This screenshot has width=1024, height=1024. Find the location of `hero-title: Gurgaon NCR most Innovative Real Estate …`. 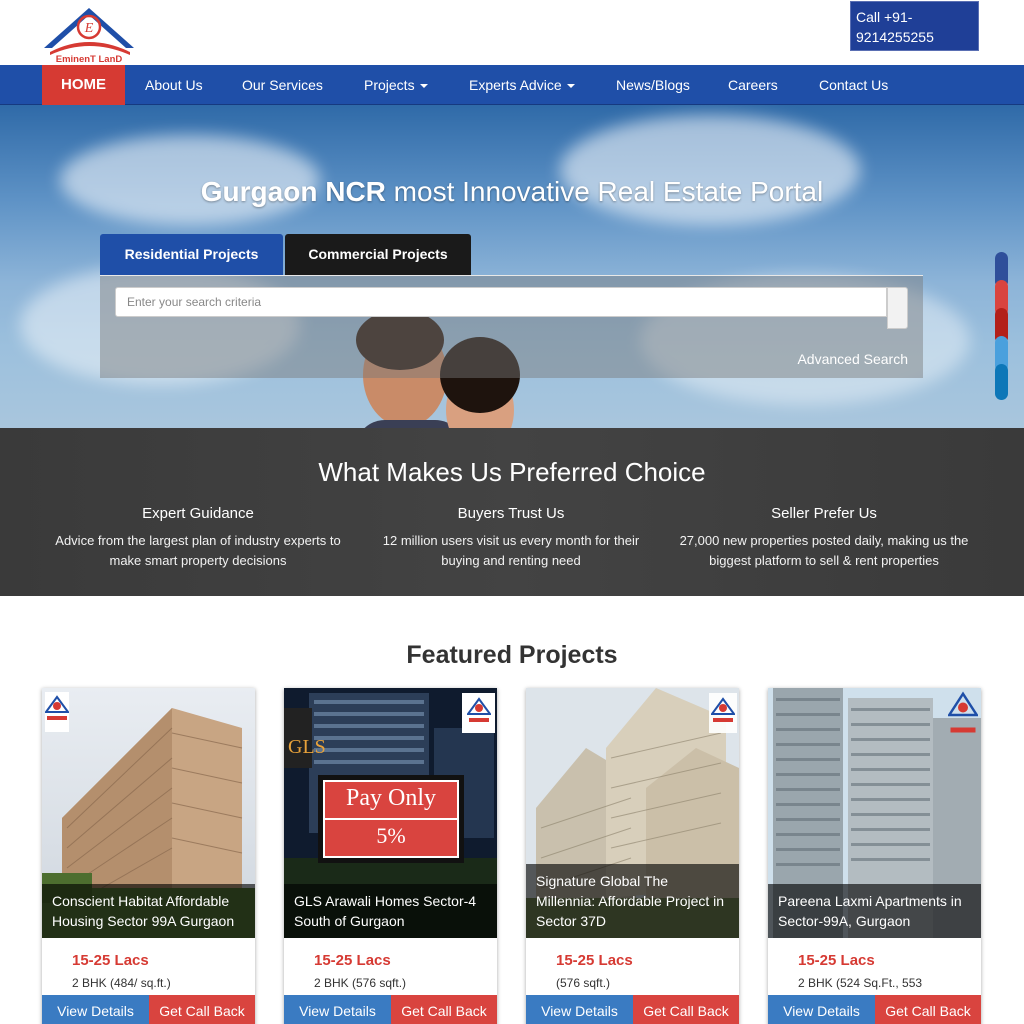

hero-title: Gurgaon NCR most Innovative Real Estate … is located at coordinates (512, 192).